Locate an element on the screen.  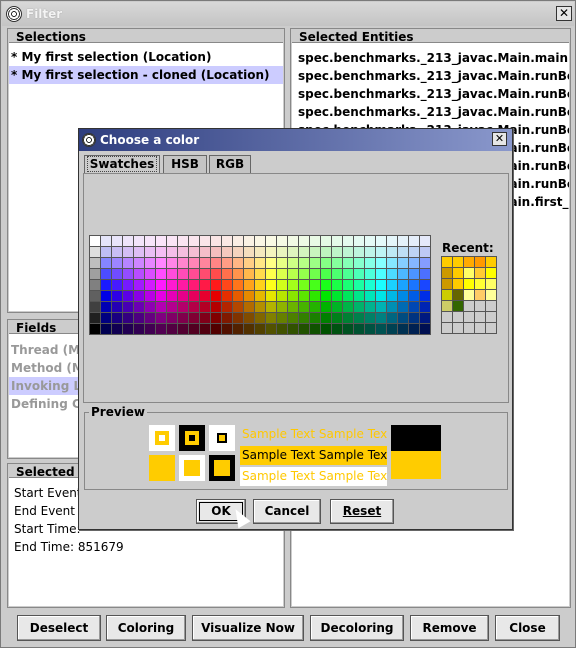
list-item: * My first selection - cloned (Location) is located at coordinates (146, 75).